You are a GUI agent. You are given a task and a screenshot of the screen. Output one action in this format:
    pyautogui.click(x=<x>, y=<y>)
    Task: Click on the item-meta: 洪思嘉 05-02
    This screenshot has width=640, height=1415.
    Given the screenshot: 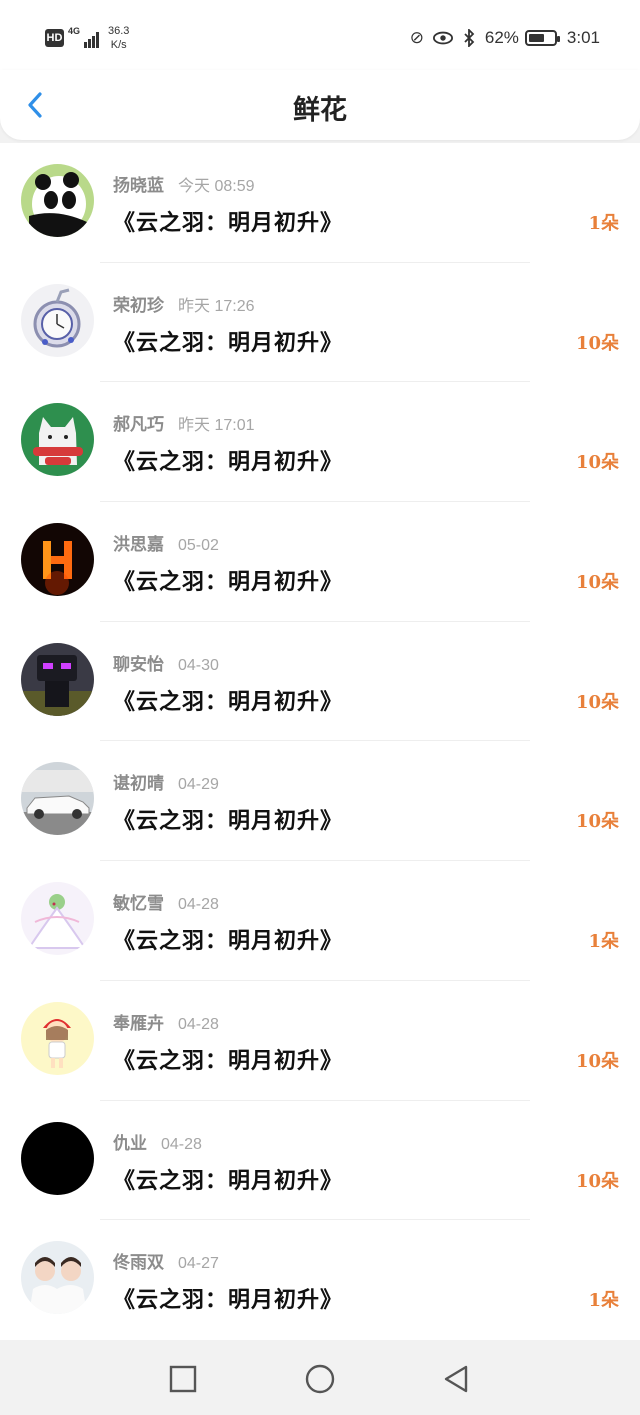 What is the action you would take?
    pyautogui.click(x=166, y=542)
    